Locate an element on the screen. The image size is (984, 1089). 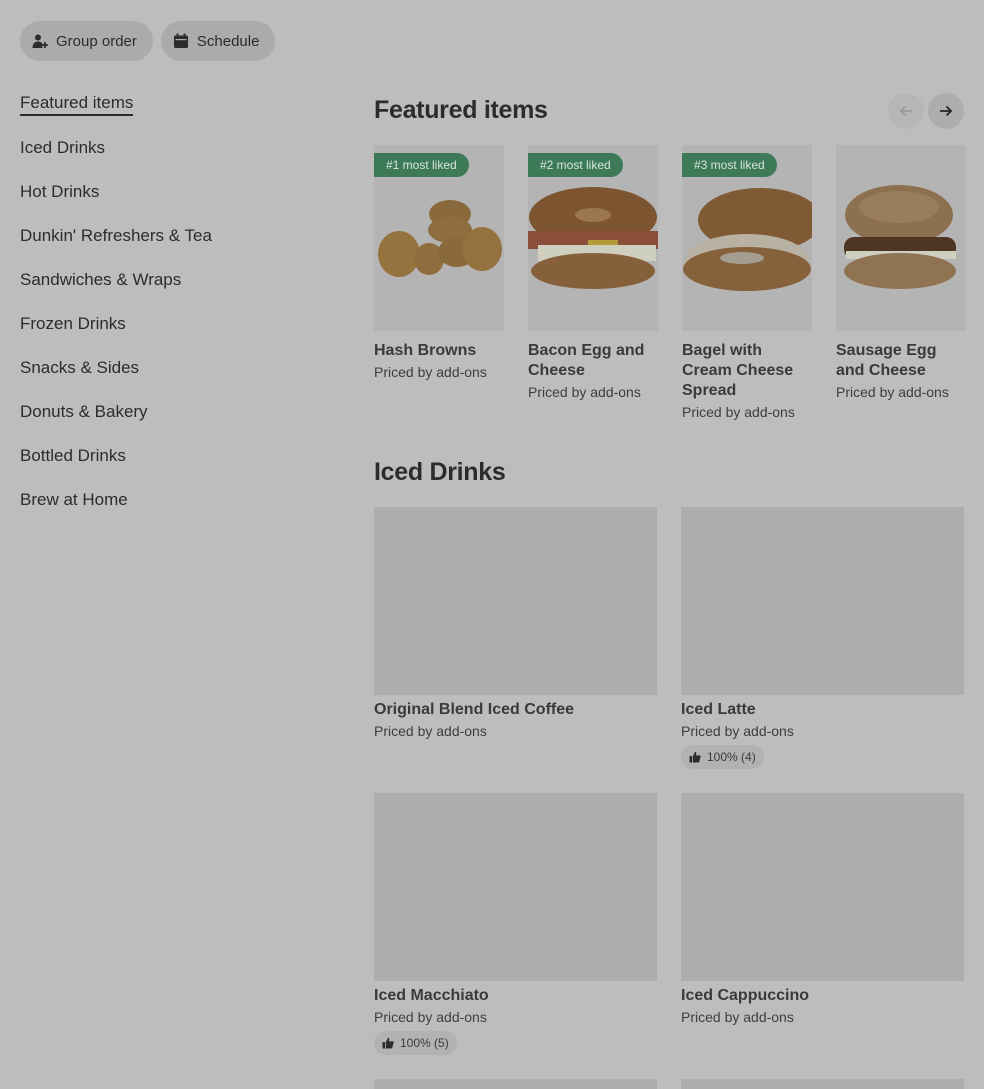
item-name: Original Blend Iced Coffee is located at coordinates (474, 709).